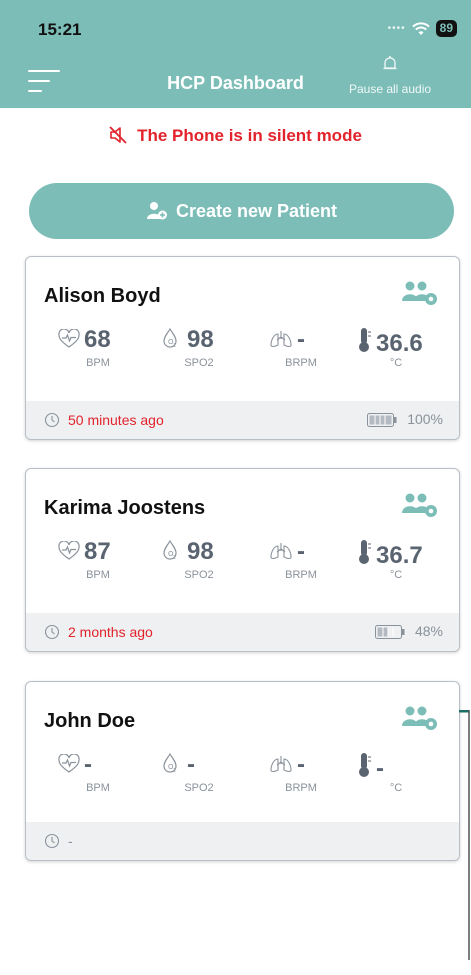 The width and height of the screenshot is (471, 975). I want to click on muted-speaker-icon, so click(118, 135).